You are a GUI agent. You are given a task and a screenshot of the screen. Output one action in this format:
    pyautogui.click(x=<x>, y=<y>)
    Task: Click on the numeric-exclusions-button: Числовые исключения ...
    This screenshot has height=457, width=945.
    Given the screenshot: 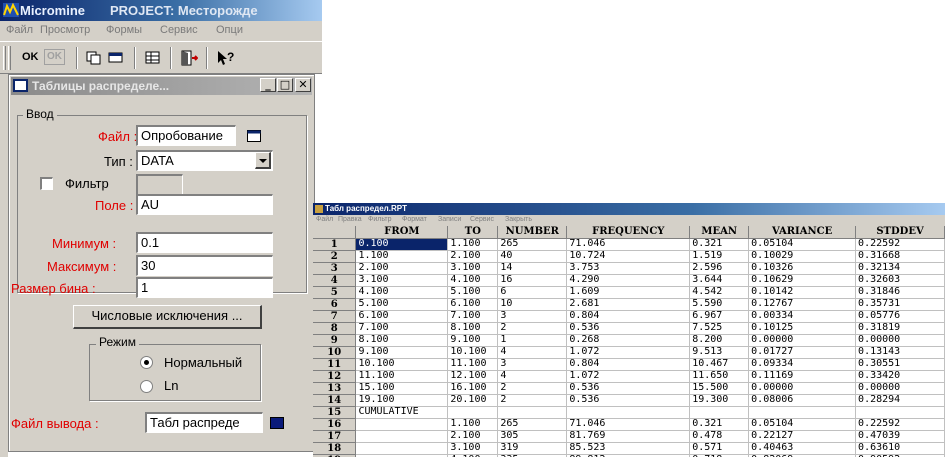 What is the action you would take?
    pyautogui.click(x=167, y=317)
    